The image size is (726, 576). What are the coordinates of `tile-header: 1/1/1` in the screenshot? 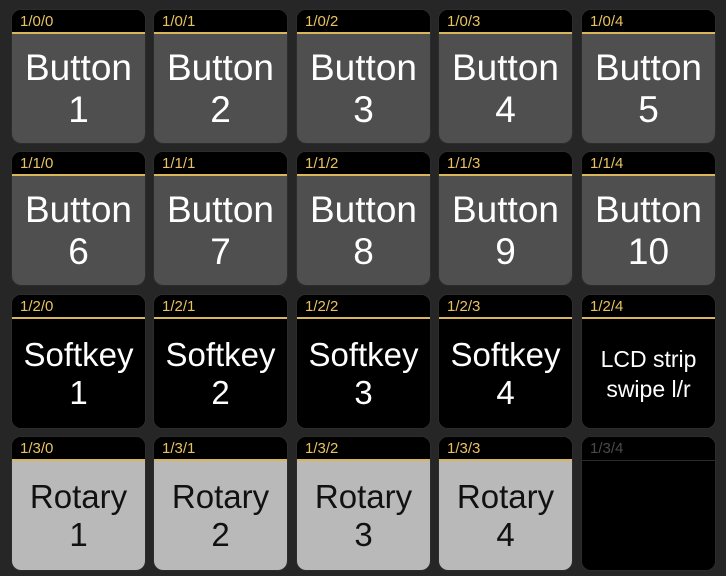 It's located at (220, 164).